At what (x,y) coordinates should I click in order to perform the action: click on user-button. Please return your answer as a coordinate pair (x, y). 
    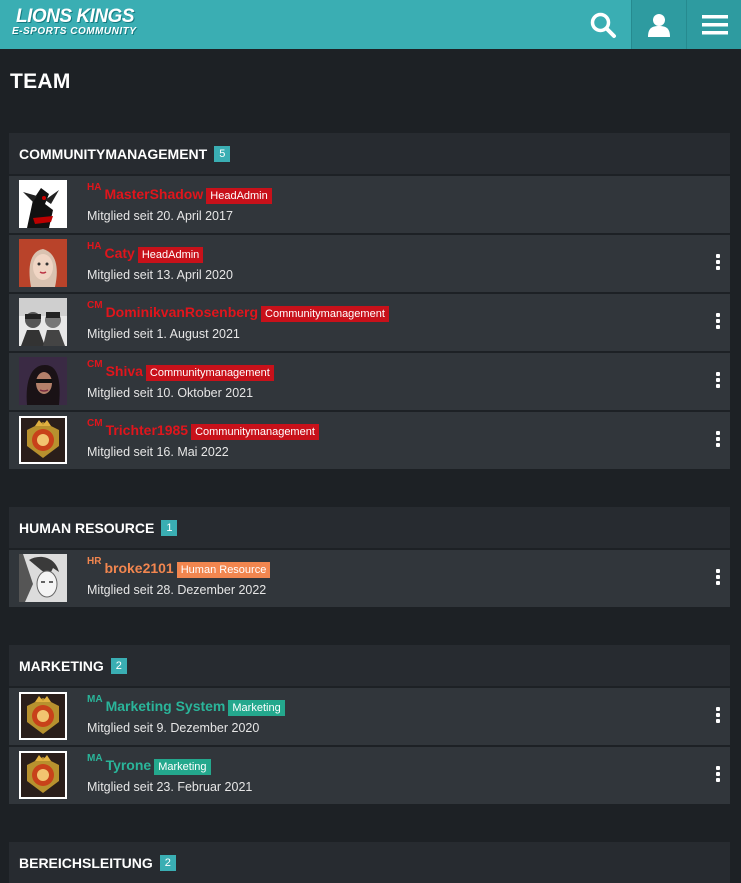
    Looking at the image, I should click on (658, 24).